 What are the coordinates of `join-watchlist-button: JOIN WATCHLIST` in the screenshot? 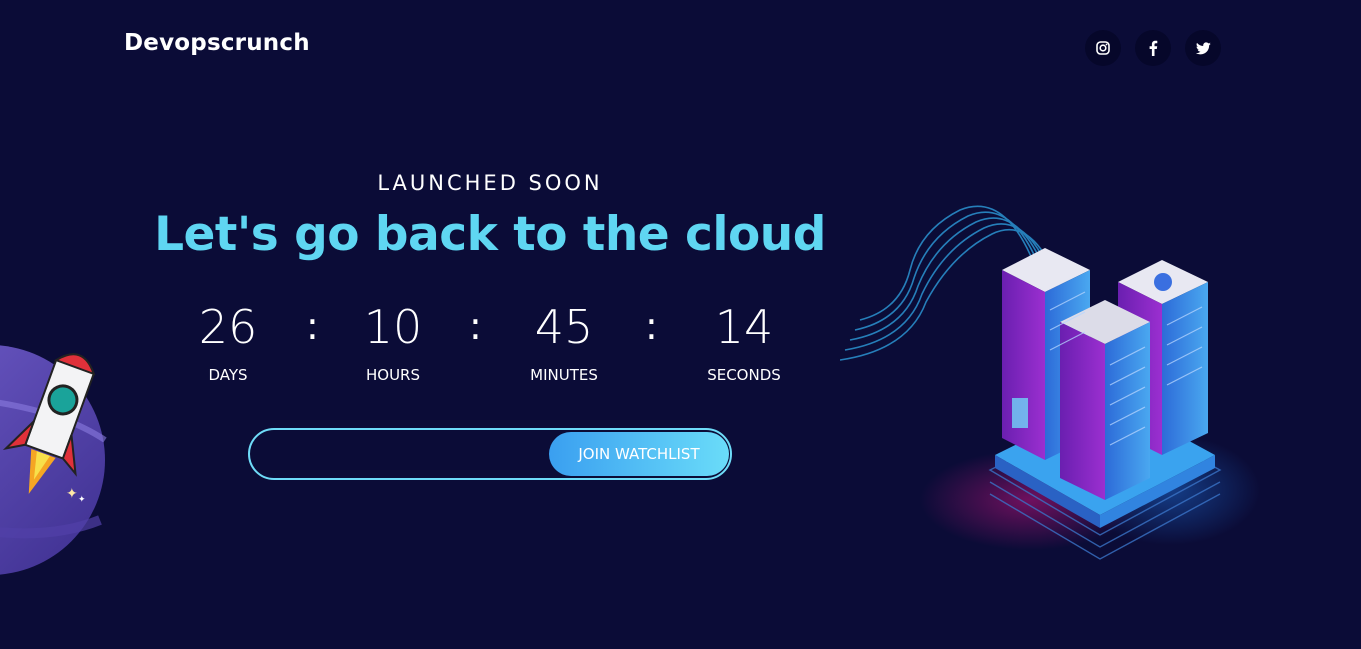 It's located at (639, 454).